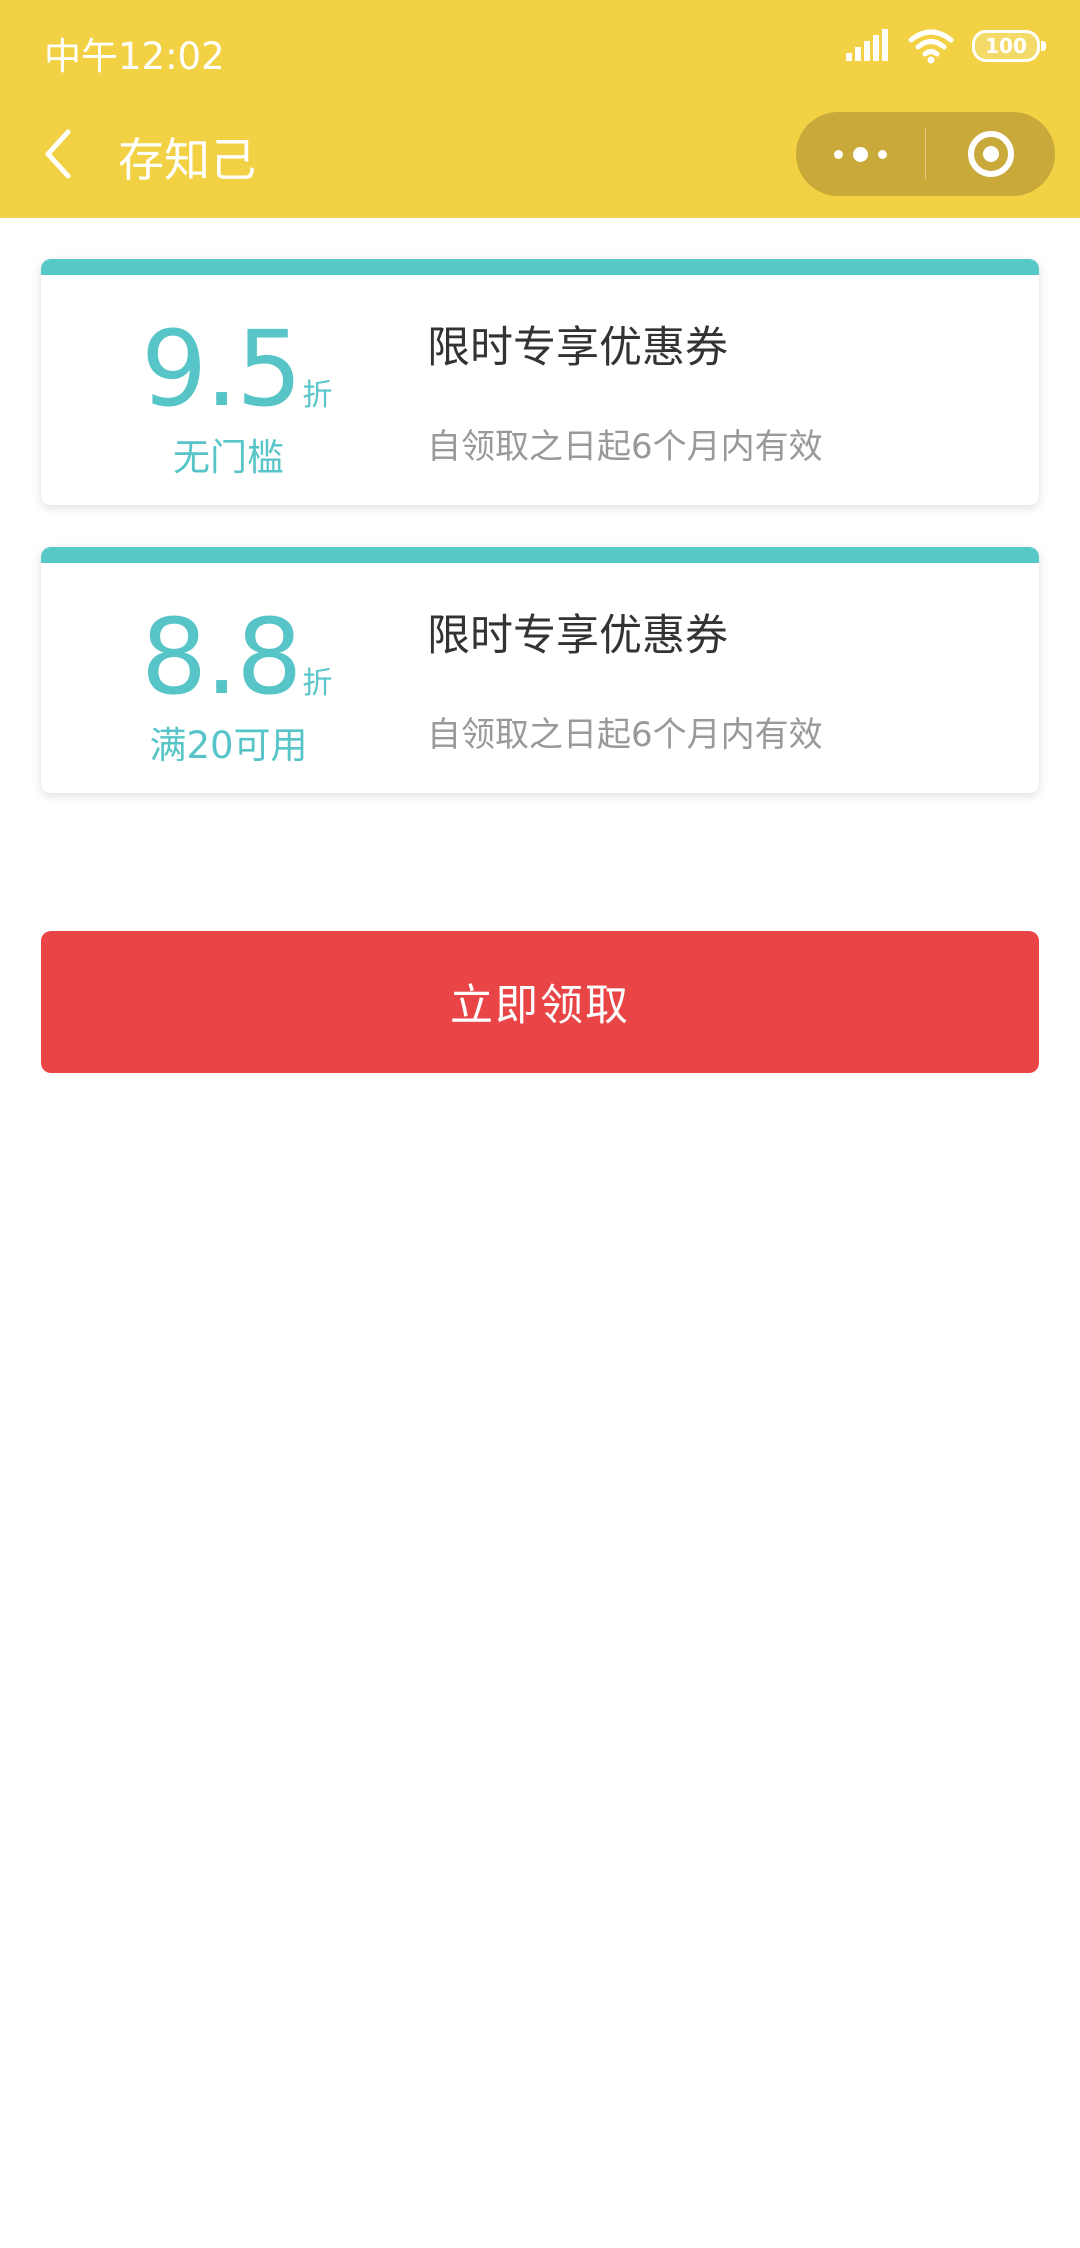 This screenshot has width=1080, height=2248. I want to click on signal-icon, so click(867, 45).